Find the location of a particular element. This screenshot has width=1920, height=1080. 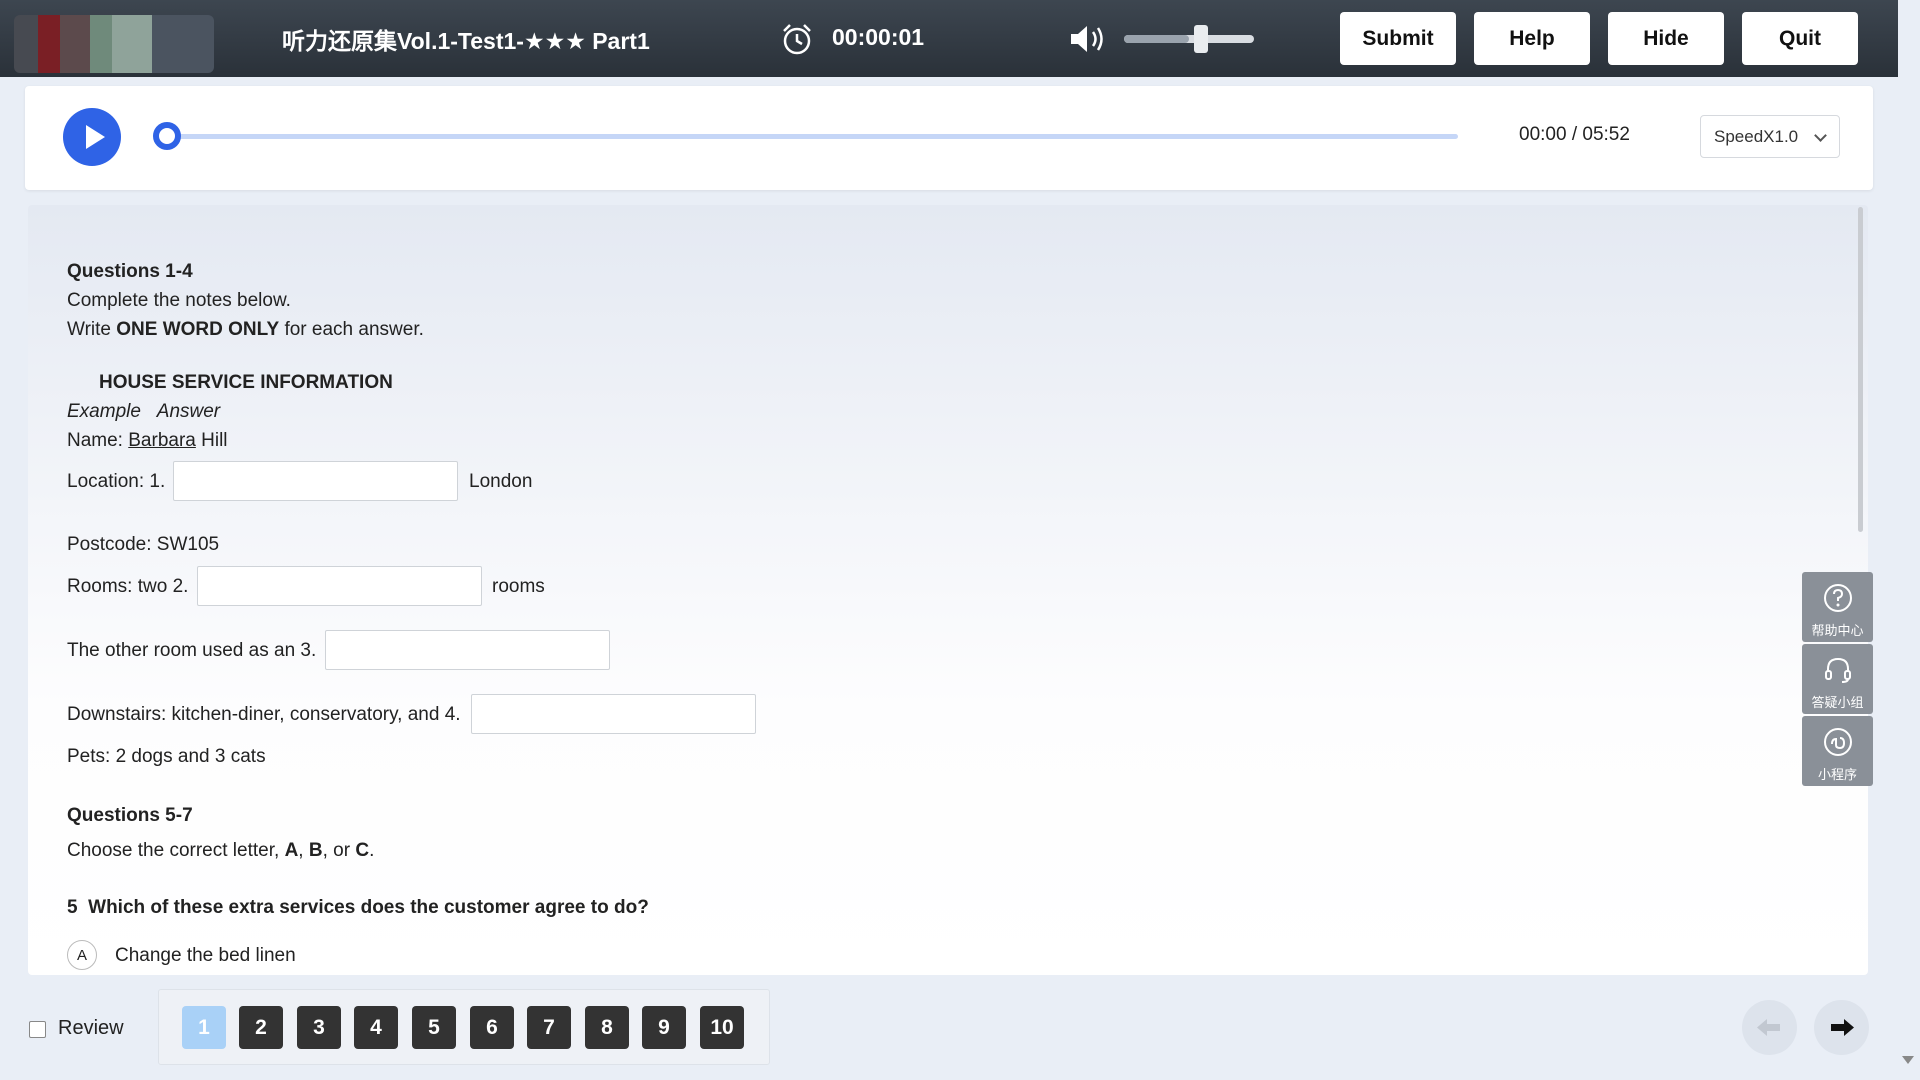

speed-select: SpeedX1.0 is located at coordinates (1770, 136).